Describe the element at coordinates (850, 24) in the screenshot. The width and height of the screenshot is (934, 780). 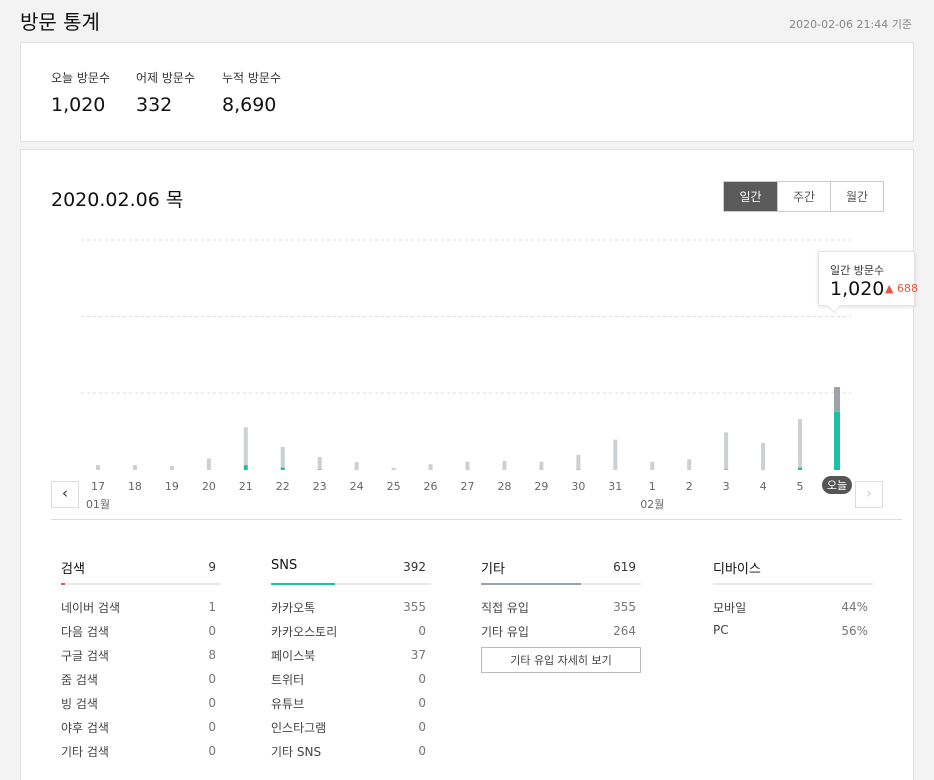
I see `timestamp: 2020-02-06 21:44 기준` at that location.